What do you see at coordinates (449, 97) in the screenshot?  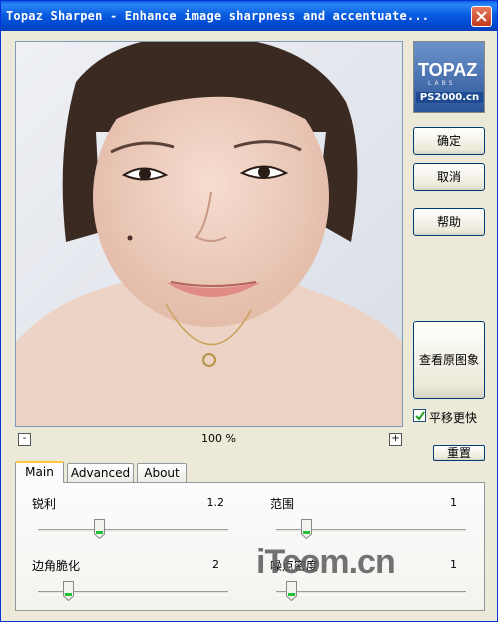 I see `logo-line3: PS2000.cn` at bounding box center [449, 97].